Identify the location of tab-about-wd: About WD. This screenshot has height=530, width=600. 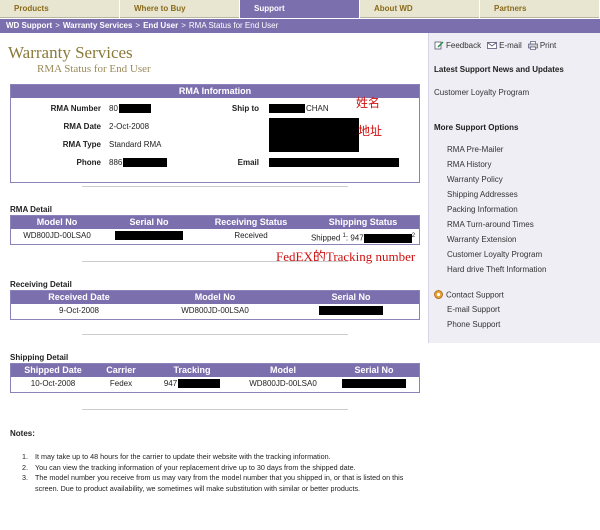
(420, 9).